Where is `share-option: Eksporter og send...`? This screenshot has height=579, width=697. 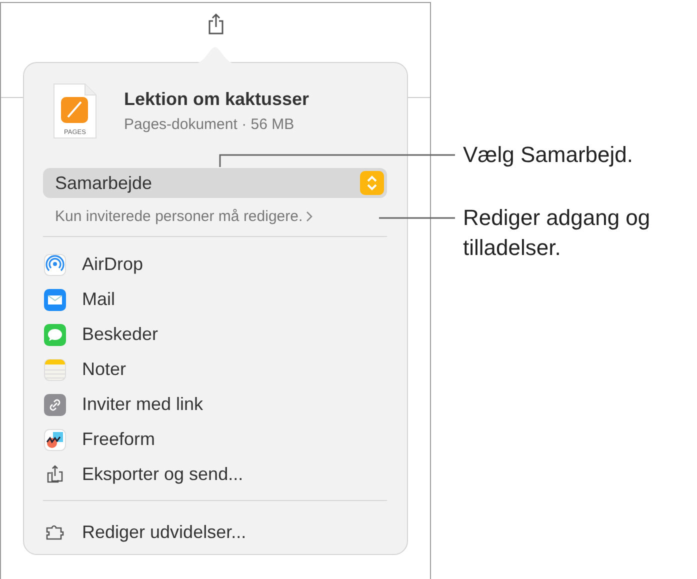
share-option: Eksporter og send... is located at coordinates (215, 474).